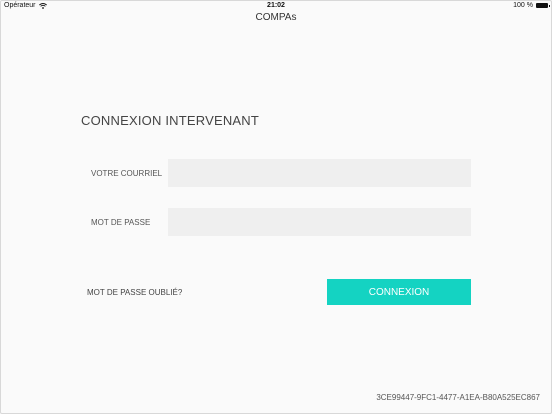 The image size is (552, 414). What do you see at coordinates (523, 5) in the screenshot?
I see `battery-percent: 100 %` at bounding box center [523, 5].